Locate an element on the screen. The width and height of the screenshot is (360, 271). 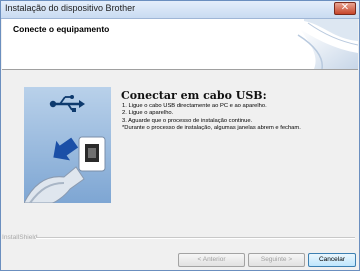
footer-divider is located at coordinates (195, 238).